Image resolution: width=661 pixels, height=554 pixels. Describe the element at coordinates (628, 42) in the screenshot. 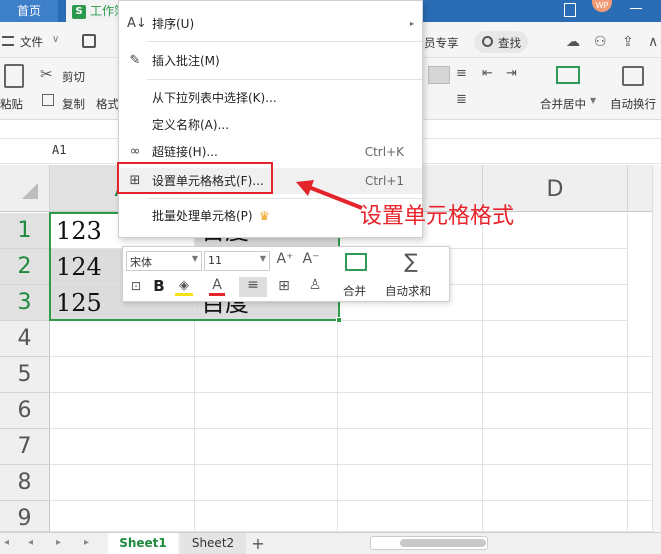

I see `share-icon: ⇪` at that location.